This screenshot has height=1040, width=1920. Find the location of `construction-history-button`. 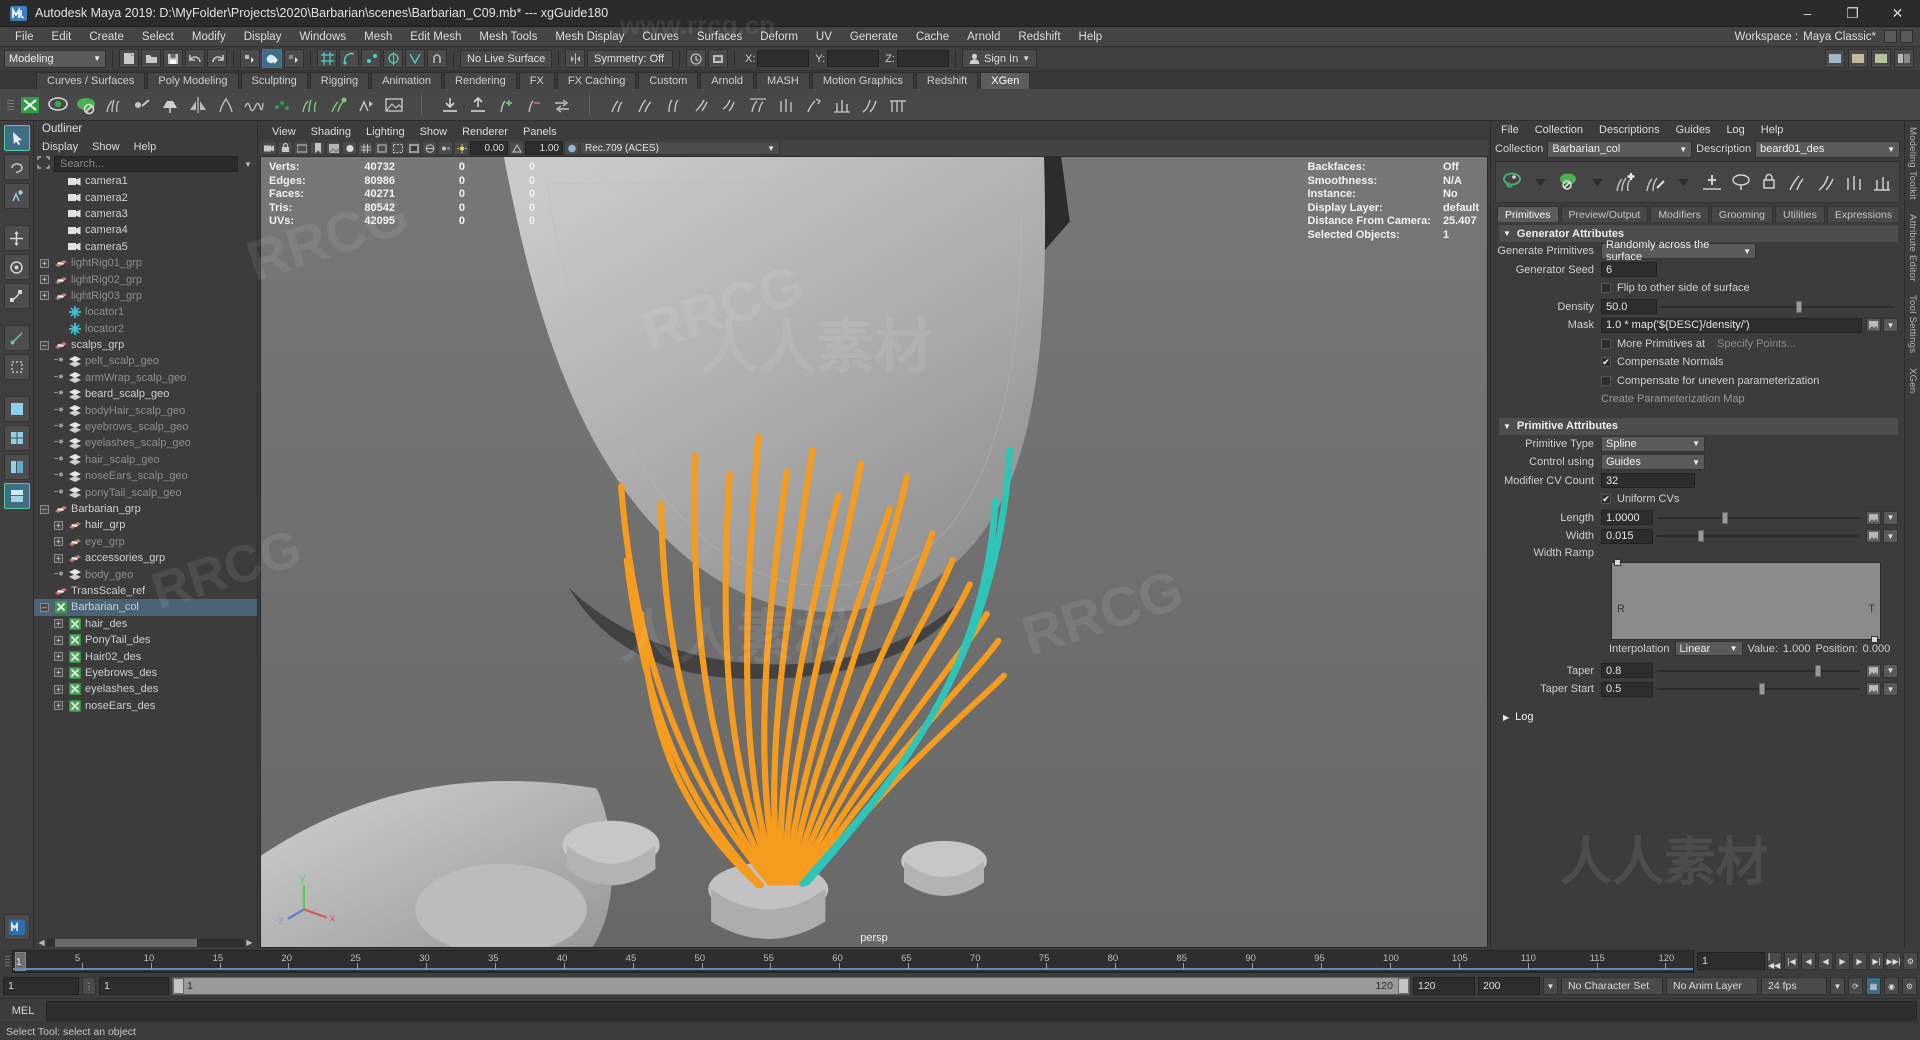

construction-history-button is located at coordinates (696, 58).